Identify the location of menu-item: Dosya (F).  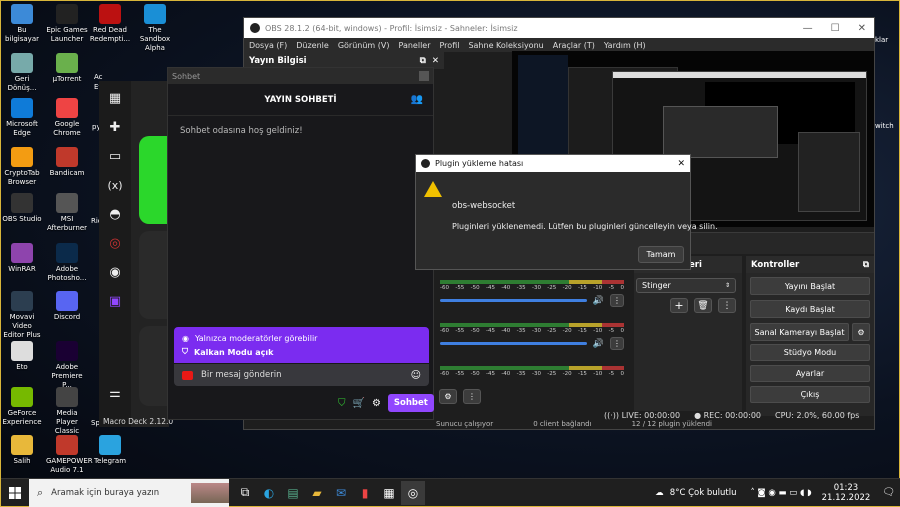
(268, 45).